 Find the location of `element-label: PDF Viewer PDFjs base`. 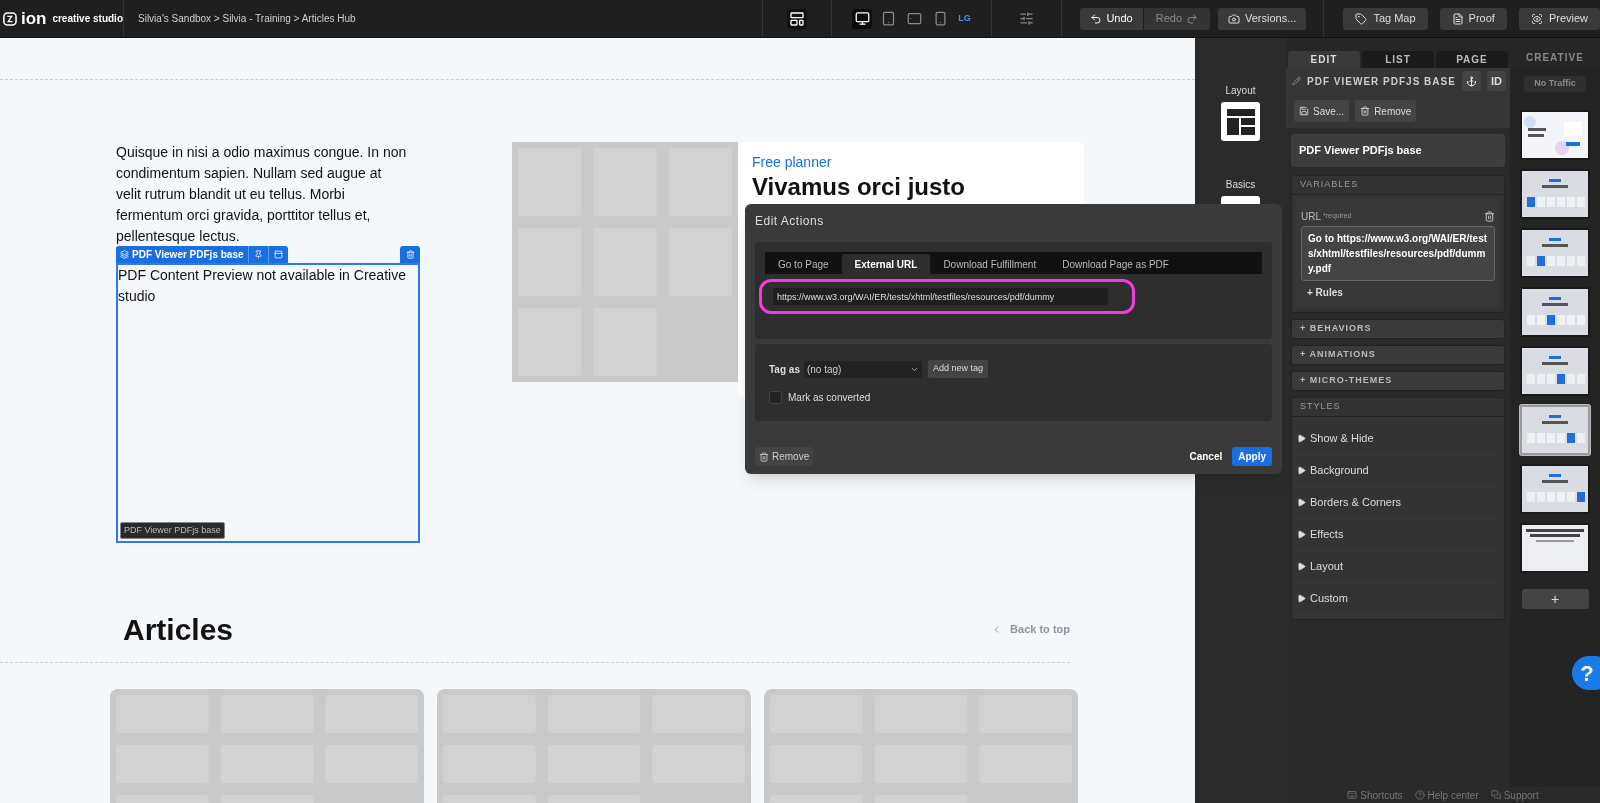

element-label: PDF Viewer PDFjs base is located at coordinates (182, 254).